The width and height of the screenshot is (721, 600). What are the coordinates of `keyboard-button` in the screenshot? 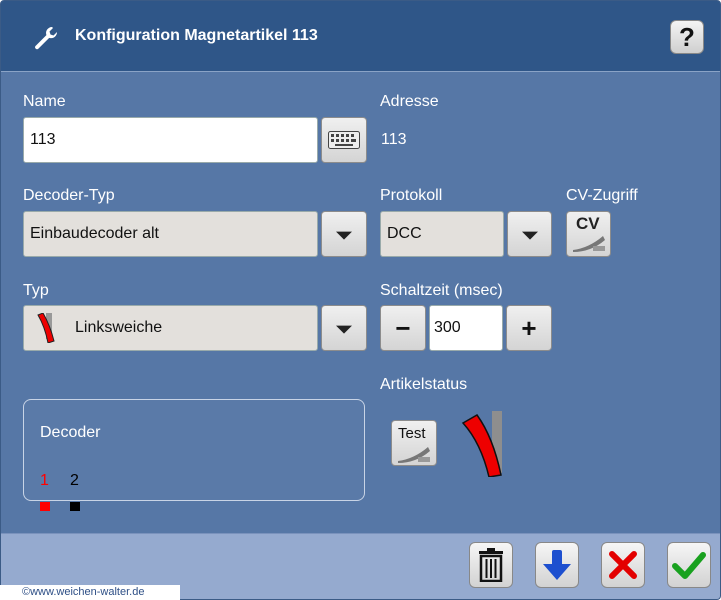 It's located at (344, 140).